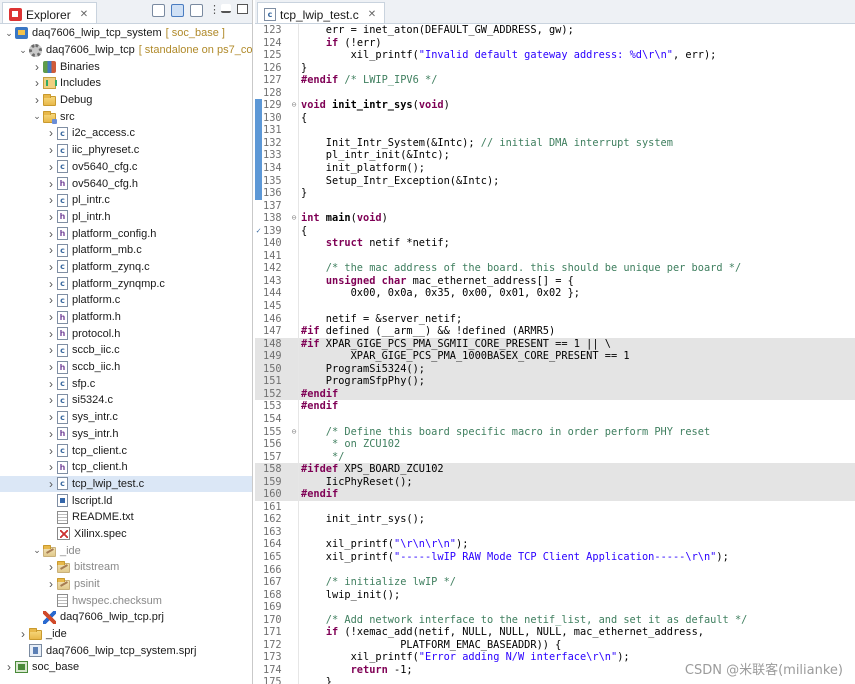 The width and height of the screenshot is (855, 684). What do you see at coordinates (214, 10) in the screenshot?
I see `view-menu-icon: ⋮` at bounding box center [214, 10].